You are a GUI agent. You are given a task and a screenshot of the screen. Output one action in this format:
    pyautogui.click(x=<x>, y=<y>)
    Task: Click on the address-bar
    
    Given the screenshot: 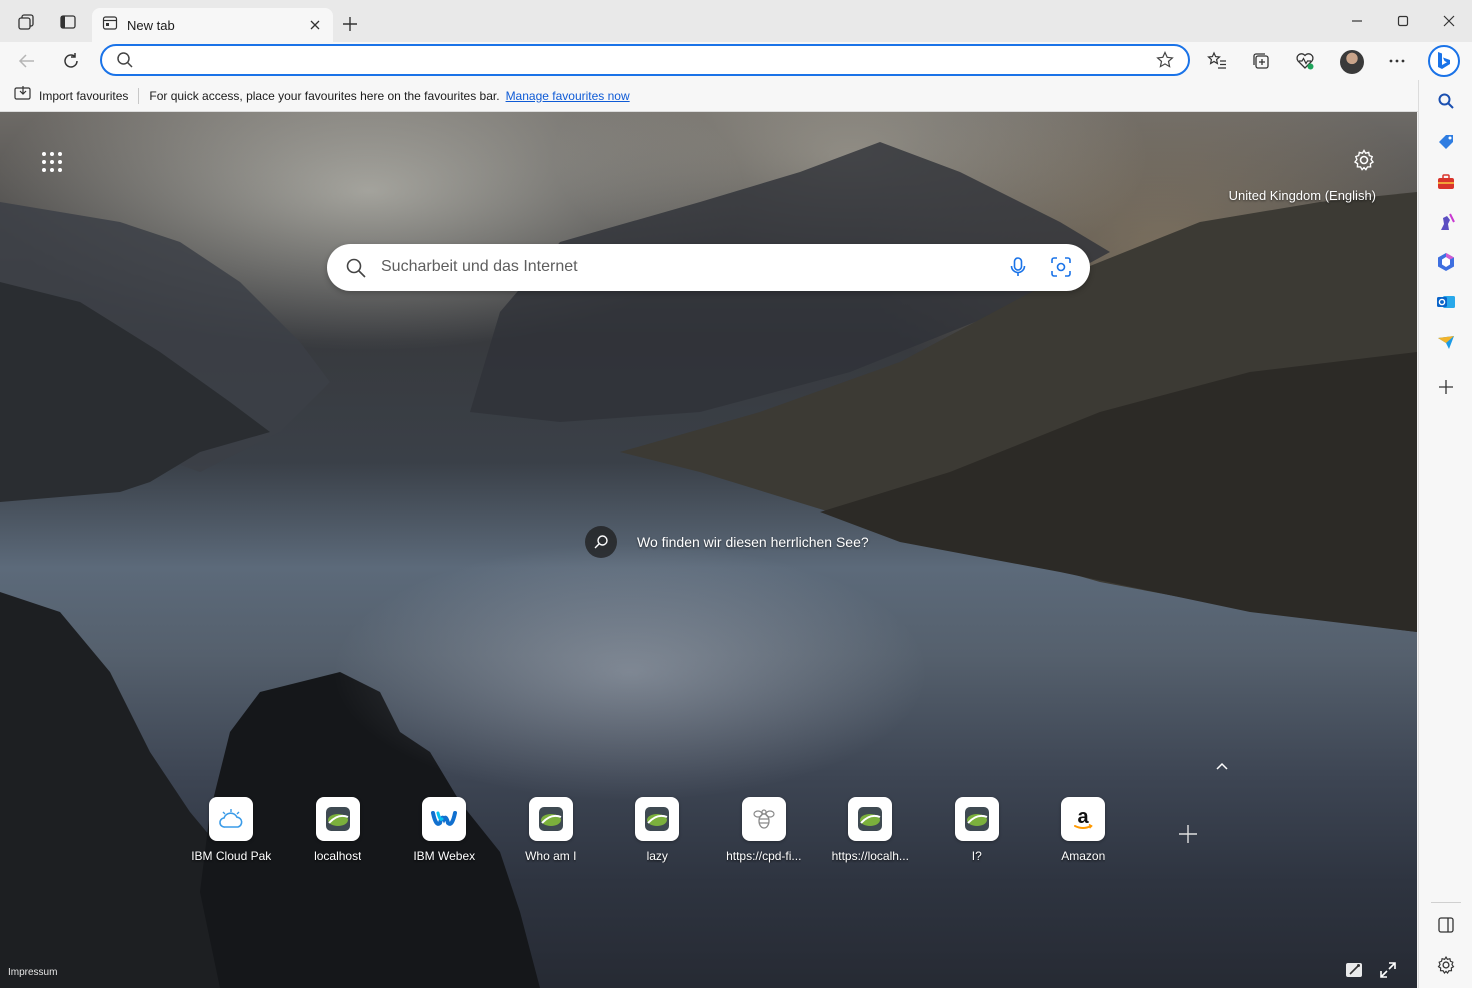 What is the action you would take?
    pyautogui.click(x=645, y=60)
    